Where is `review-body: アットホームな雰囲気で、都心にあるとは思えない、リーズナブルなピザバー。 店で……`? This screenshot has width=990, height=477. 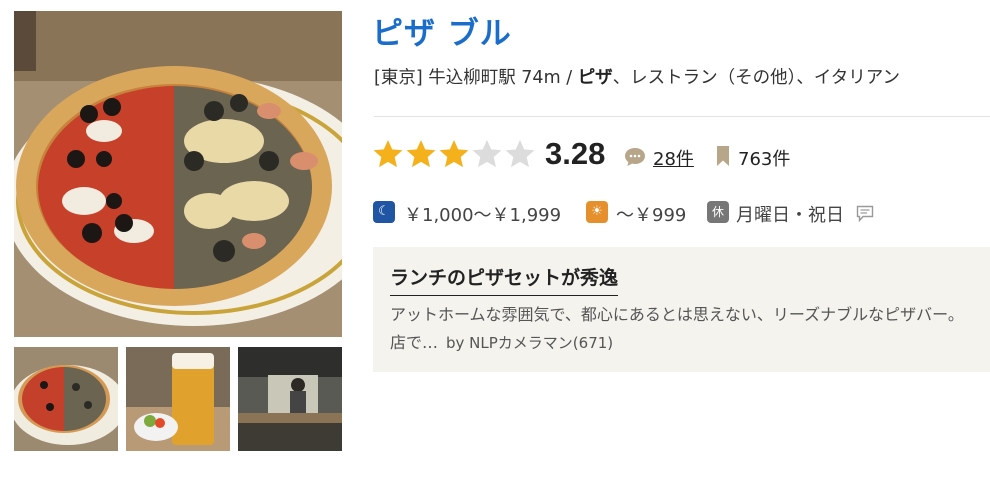
review-body: アットホームな雰囲気で、都心にあるとは思えない、リーズナブルなピザバー。 店で…… is located at coordinates (690, 329).